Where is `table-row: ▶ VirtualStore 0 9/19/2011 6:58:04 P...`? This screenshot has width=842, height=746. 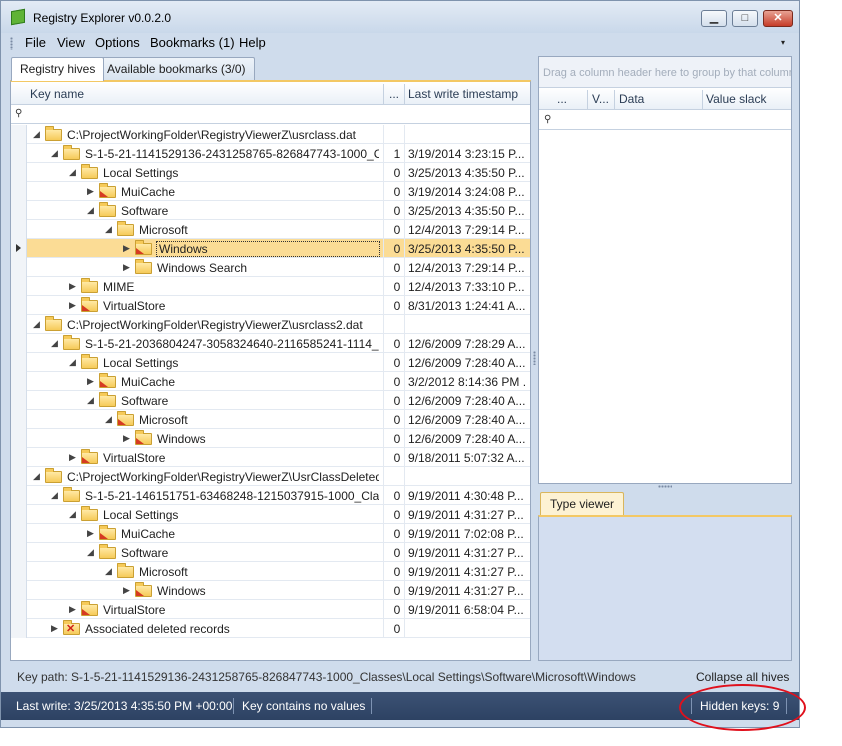
table-row: ▶ VirtualStore 0 9/19/2011 6:58:04 P... is located at coordinates (270, 609).